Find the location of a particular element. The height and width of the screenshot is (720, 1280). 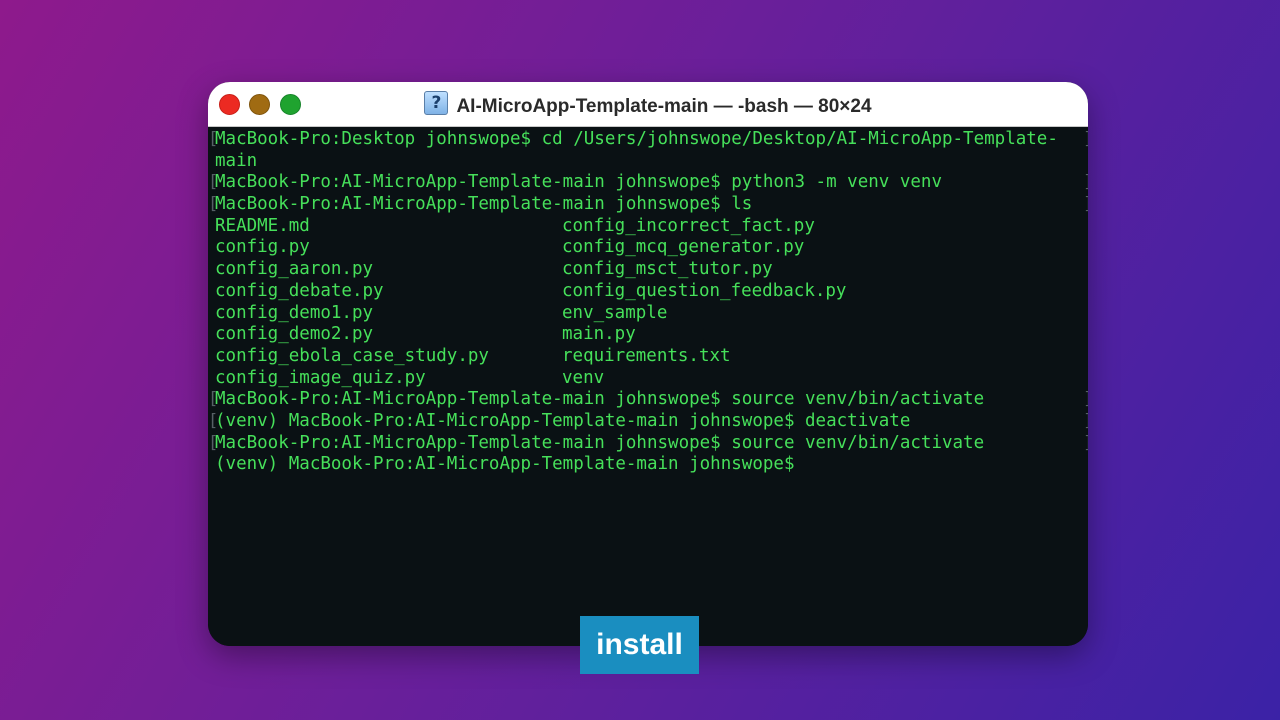

ls-file: config_aaron.py is located at coordinates (294, 269).